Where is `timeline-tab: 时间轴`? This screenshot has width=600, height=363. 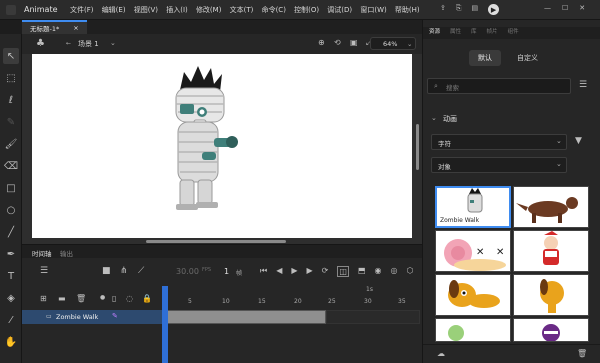 timeline-tab: 时间轴 is located at coordinates (42, 253).